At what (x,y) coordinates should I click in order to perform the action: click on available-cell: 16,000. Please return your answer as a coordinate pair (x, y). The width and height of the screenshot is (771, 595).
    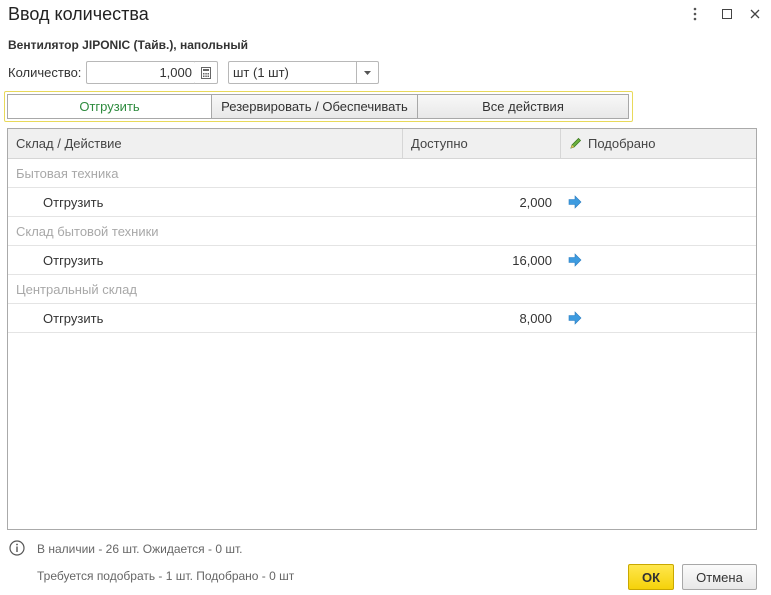
    Looking at the image, I should click on (532, 260).